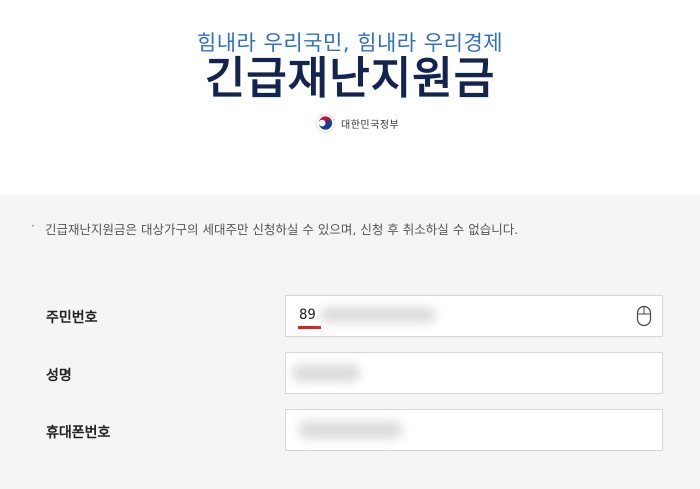 Image resolution: width=700 pixels, height=489 pixels. I want to click on resident-number-value: 89, so click(307, 315).